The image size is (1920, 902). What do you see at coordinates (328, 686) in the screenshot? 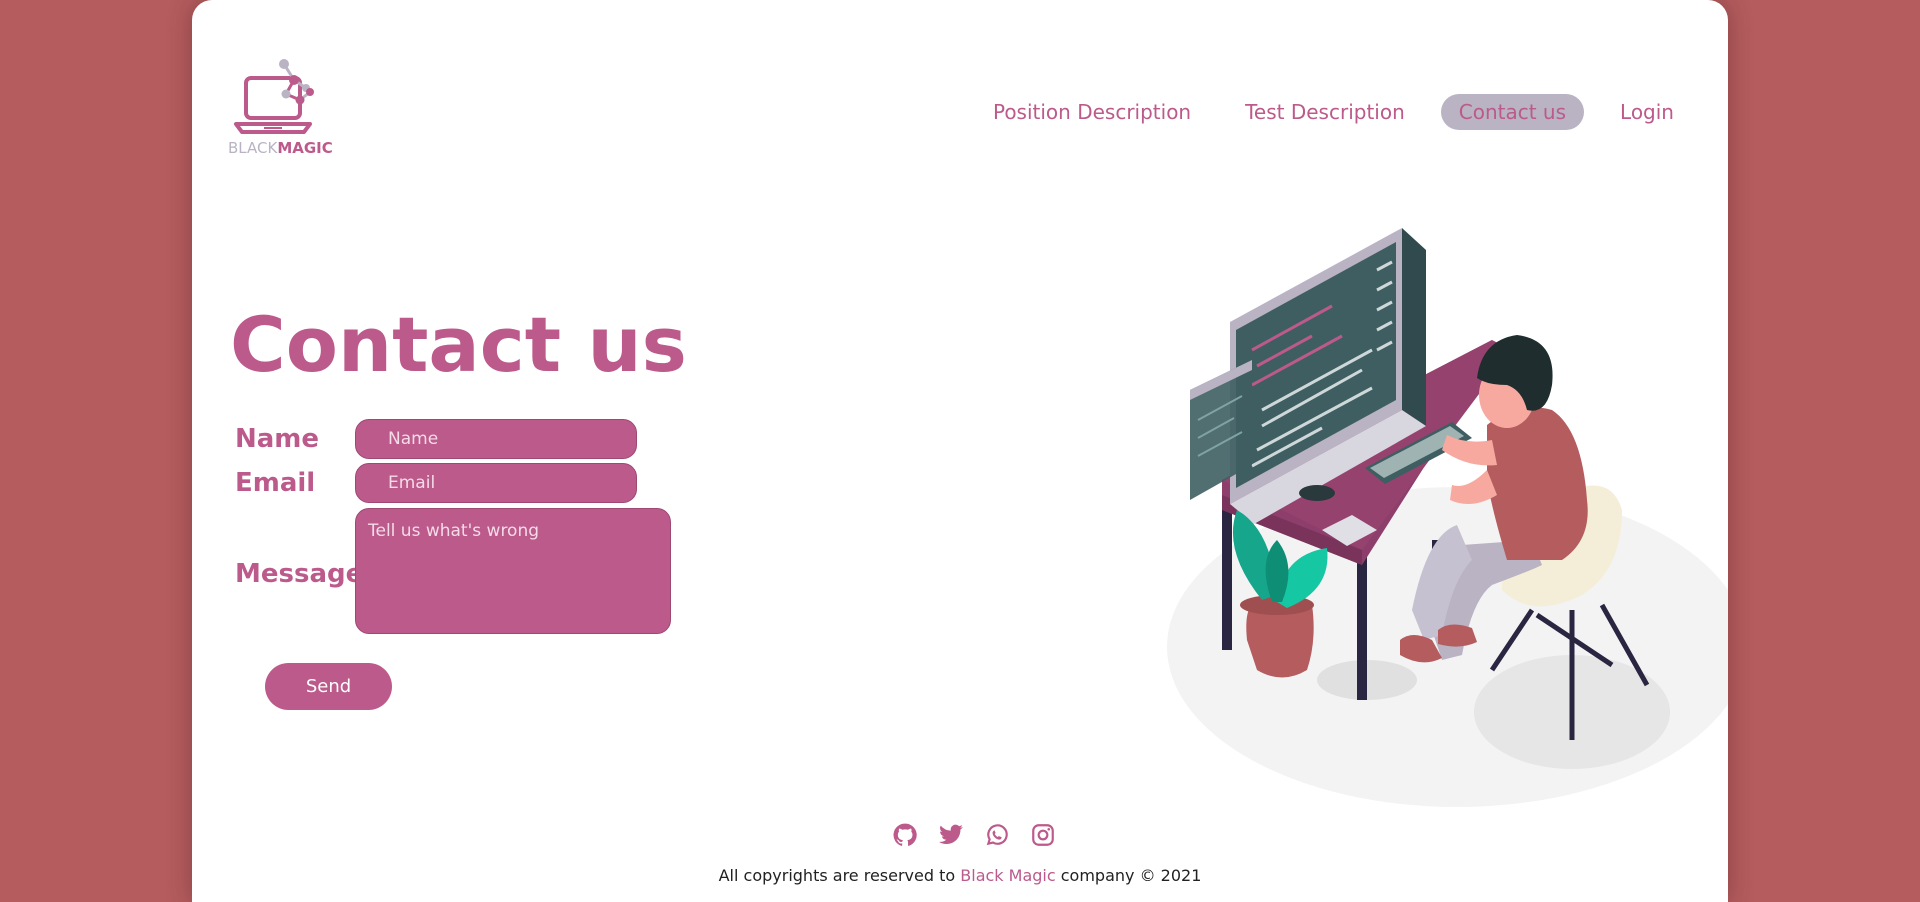
I see `send-button: Send` at bounding box center [328, 686].